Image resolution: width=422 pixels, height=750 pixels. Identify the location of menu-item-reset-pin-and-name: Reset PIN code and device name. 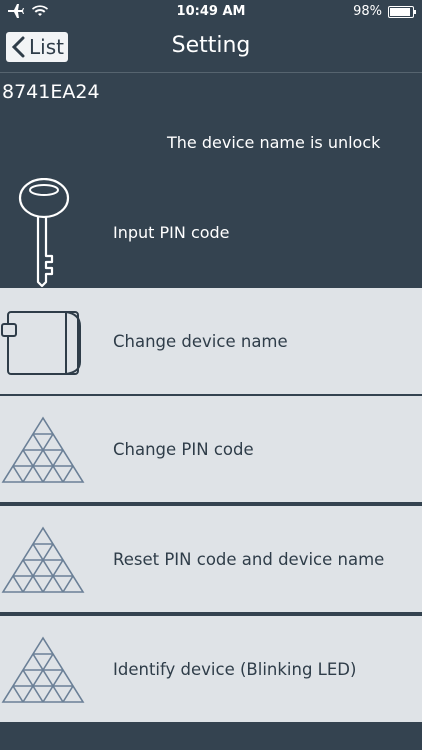
(211, 560).